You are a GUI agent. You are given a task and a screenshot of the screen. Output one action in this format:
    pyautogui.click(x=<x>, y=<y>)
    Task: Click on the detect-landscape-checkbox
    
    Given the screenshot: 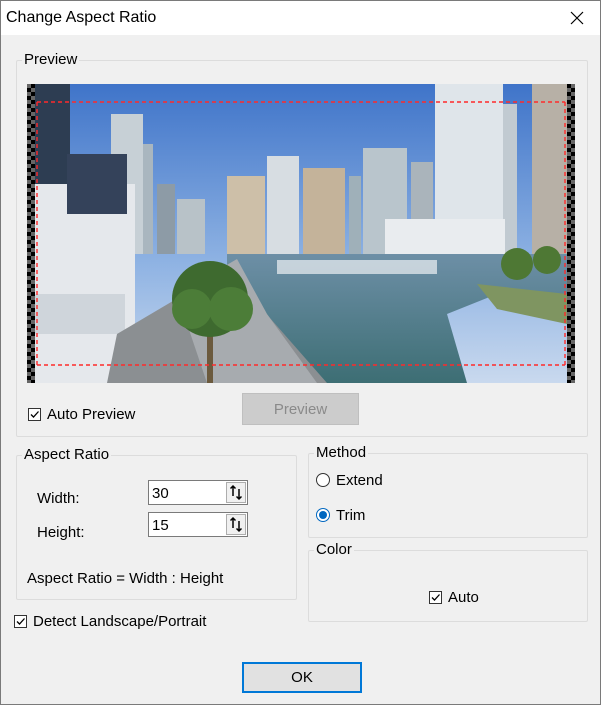 What is the action you would take?
    pyautogui.click(x=20, y=621)
    